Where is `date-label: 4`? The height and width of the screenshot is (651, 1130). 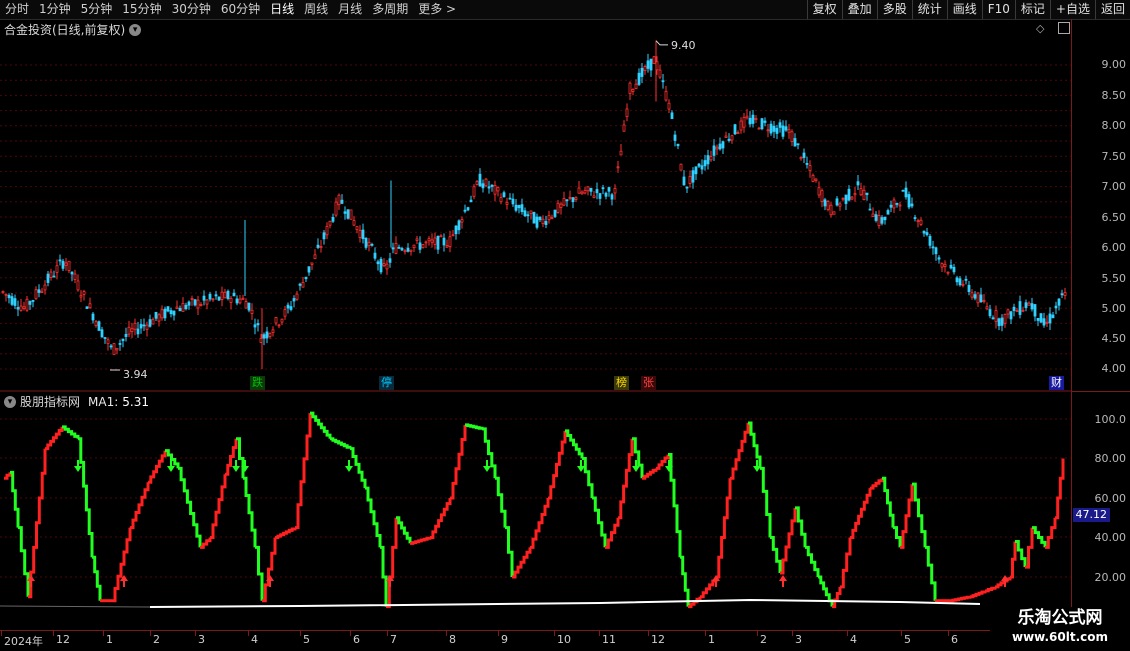 date-label: 4 is located at coordinates (254, 639).